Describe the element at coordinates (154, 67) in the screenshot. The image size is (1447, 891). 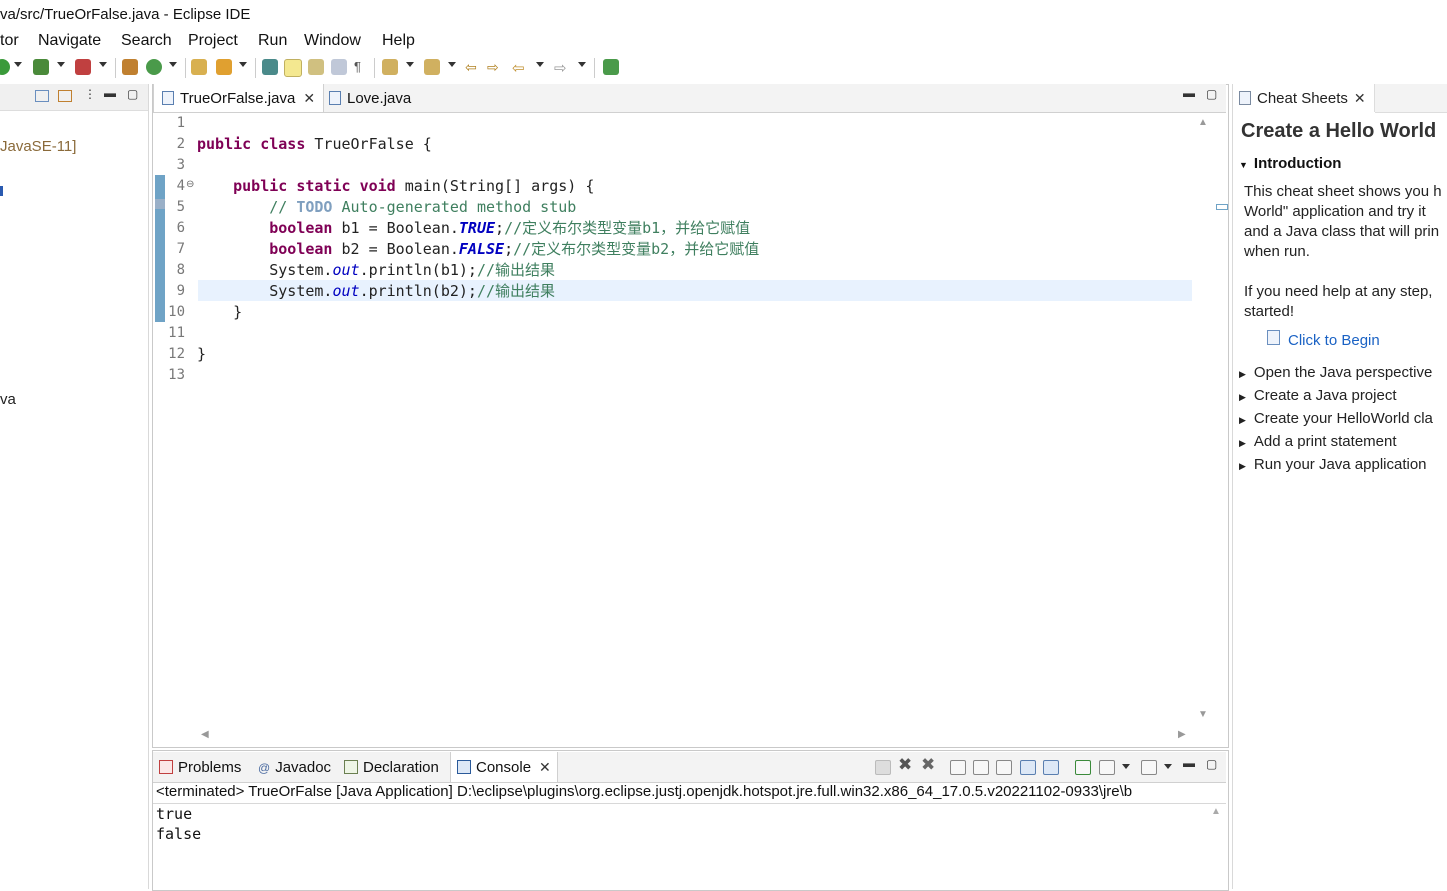
I see `new-class-icon` at that location.